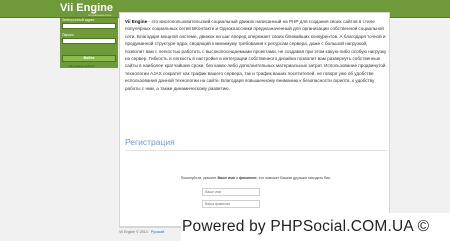 This screenshot has width=450, height=241. Describe the element at coordinates (199, 178) in the screenshot. I see `hint-pre: Пожалуйста, укажите` at that location.